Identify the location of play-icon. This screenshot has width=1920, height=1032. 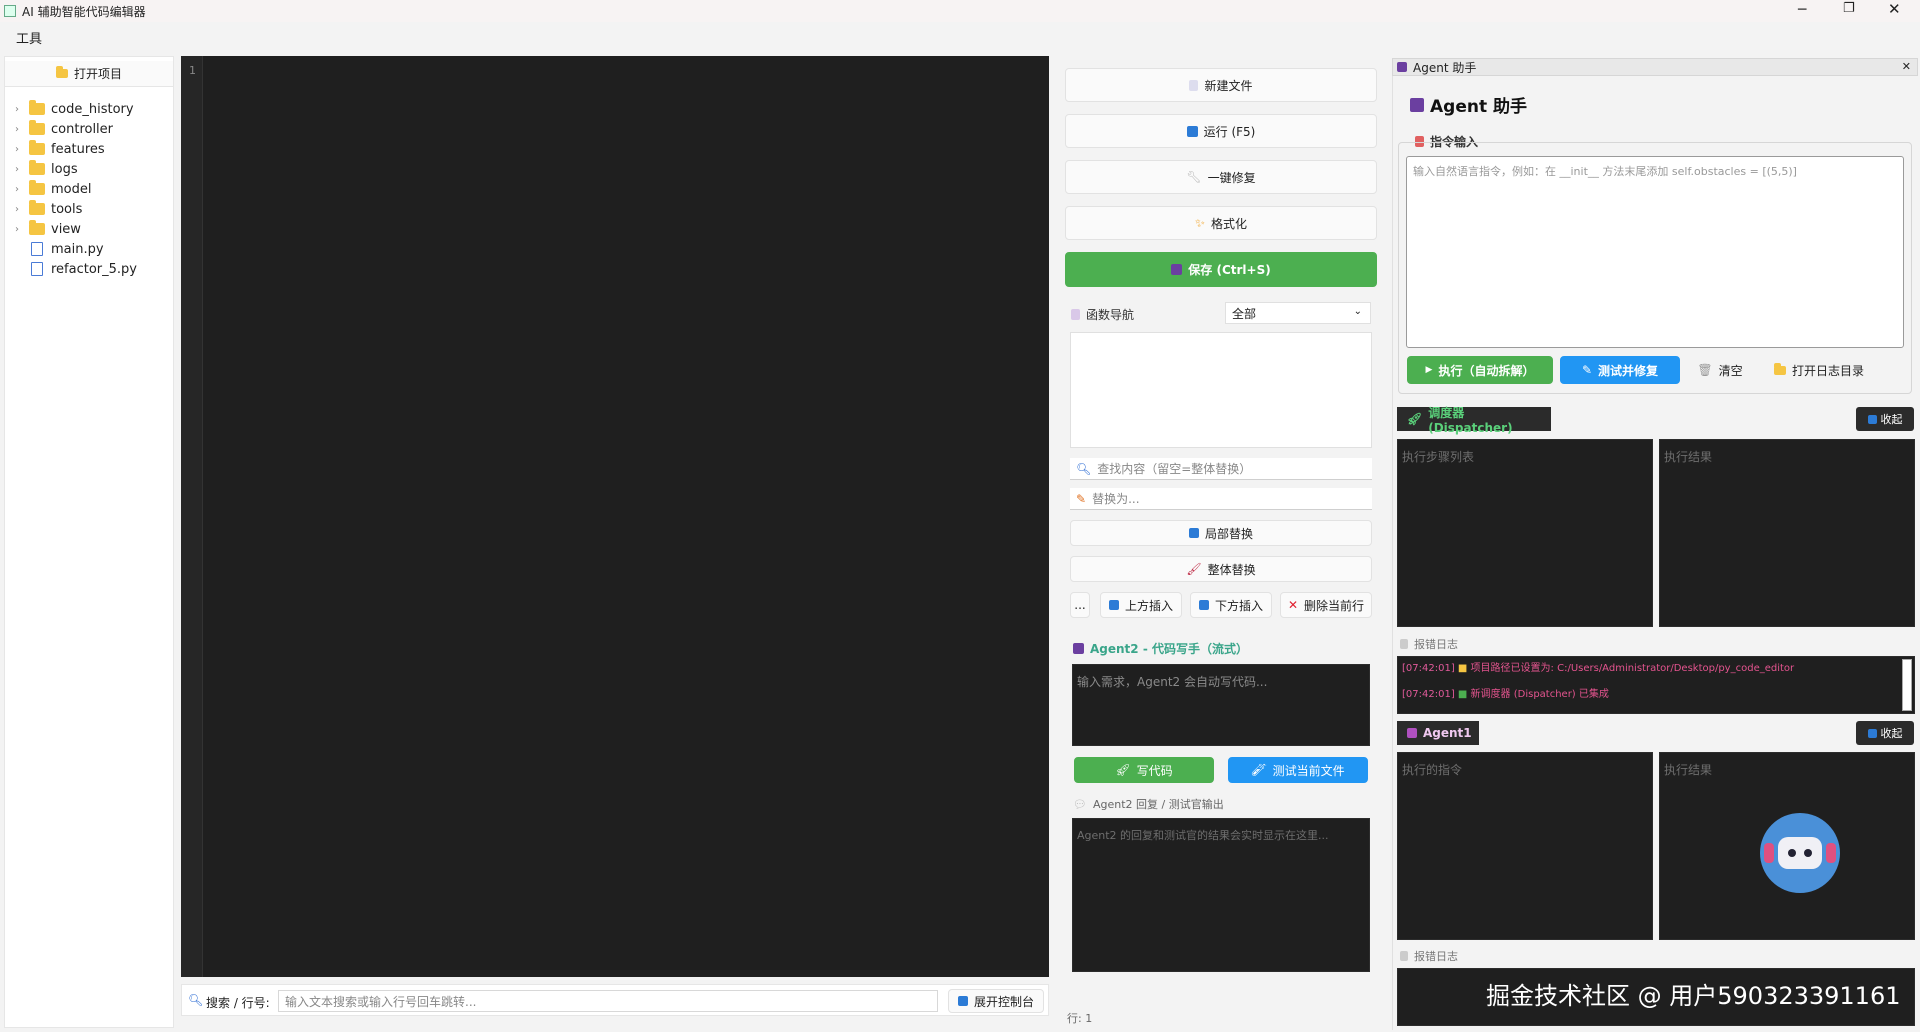
(1192, 131).